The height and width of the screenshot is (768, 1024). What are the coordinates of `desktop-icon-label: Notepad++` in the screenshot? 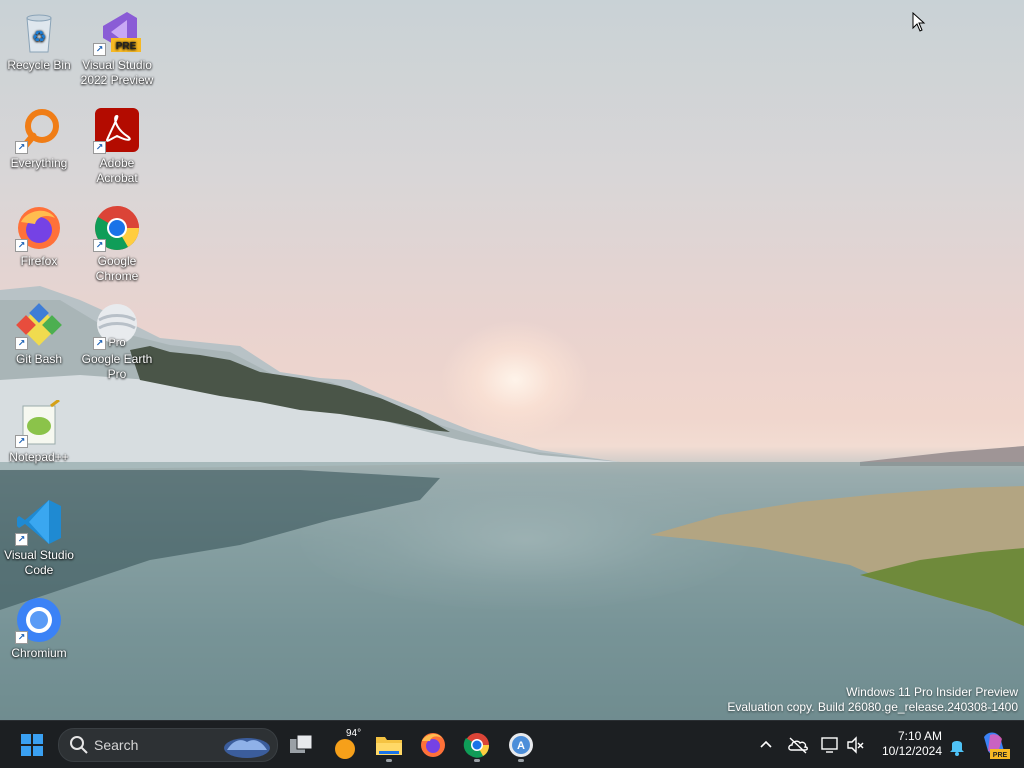 It's located at (39, 457).